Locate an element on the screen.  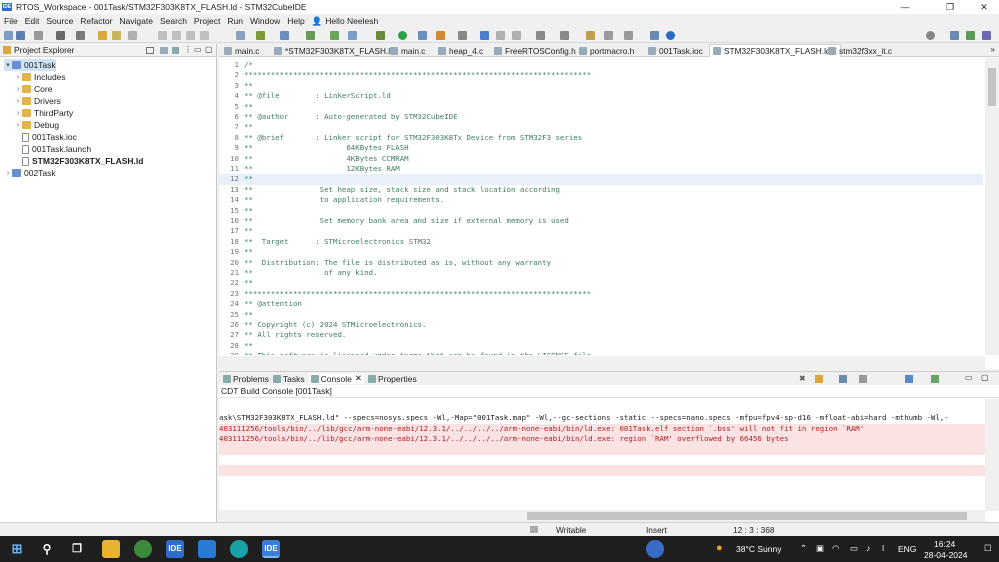
lock-icon is located at coordinates (102, 35).